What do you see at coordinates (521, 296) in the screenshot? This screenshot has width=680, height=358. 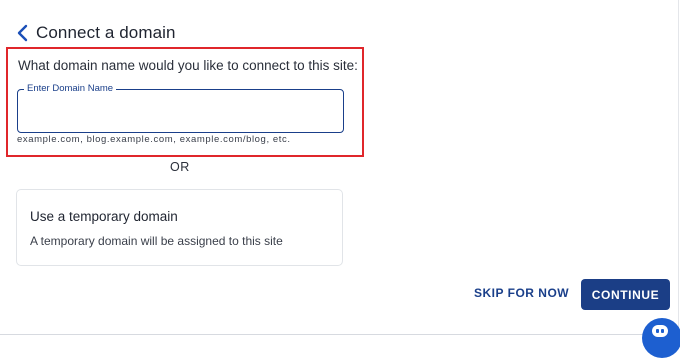 I see `skip-button: SKIP FOR NOW` at bounding box center [521, 296].